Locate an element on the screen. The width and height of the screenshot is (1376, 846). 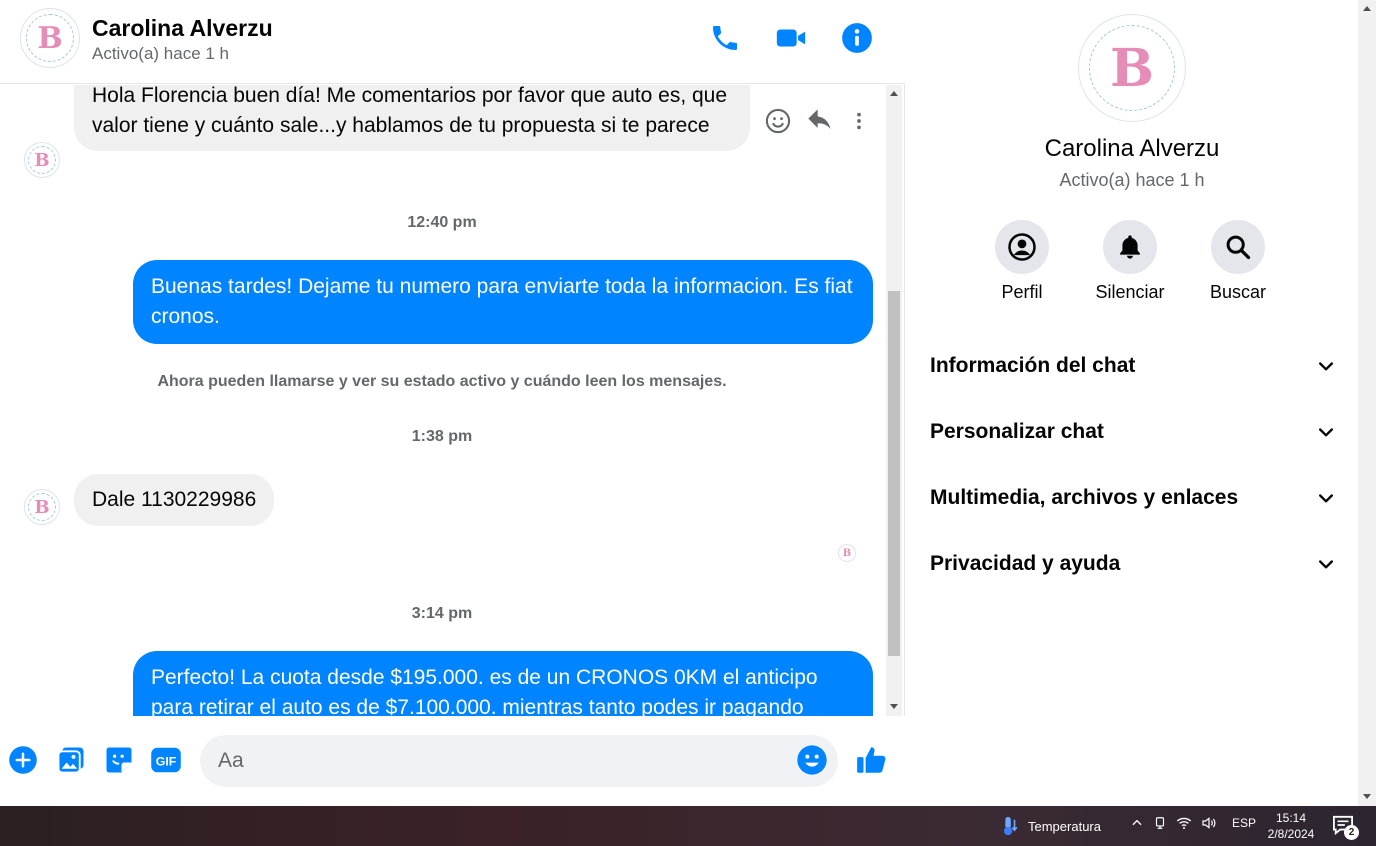
weather-widget: Temperatura is located at coordinates (1049, 826).